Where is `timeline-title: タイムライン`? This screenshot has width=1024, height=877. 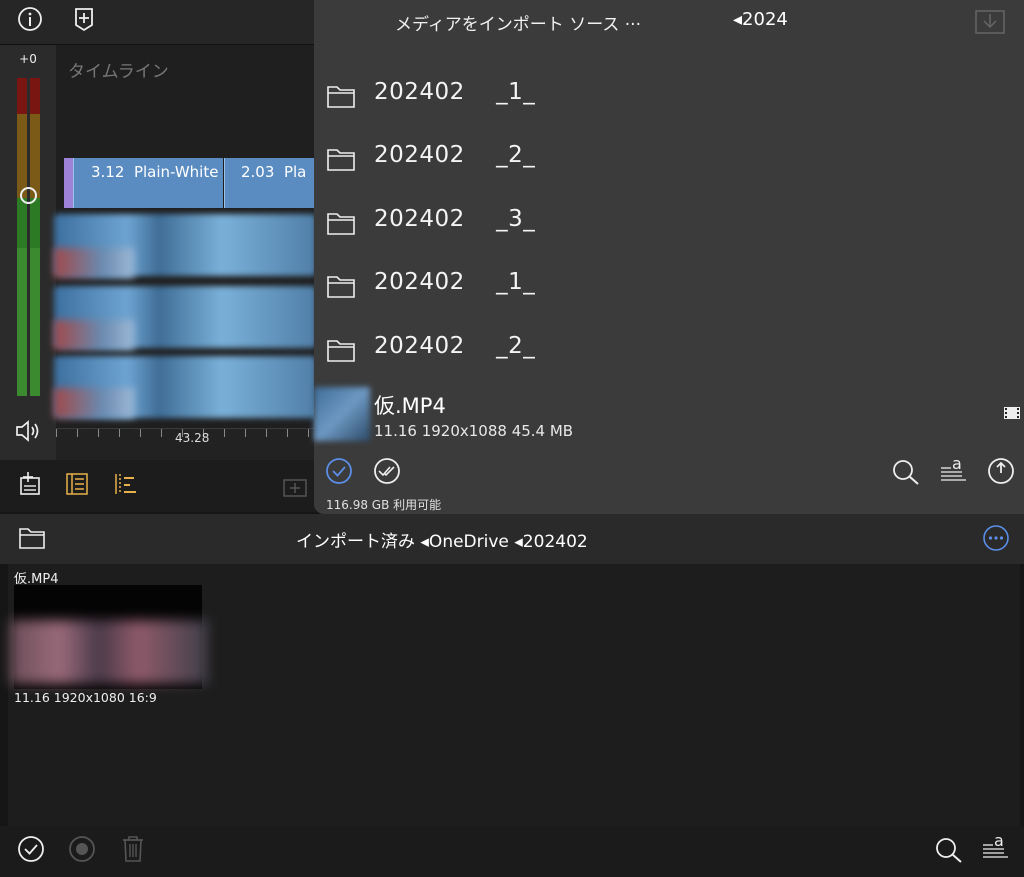
timeline-title: タイムライン is located at coordinates (118, 72).